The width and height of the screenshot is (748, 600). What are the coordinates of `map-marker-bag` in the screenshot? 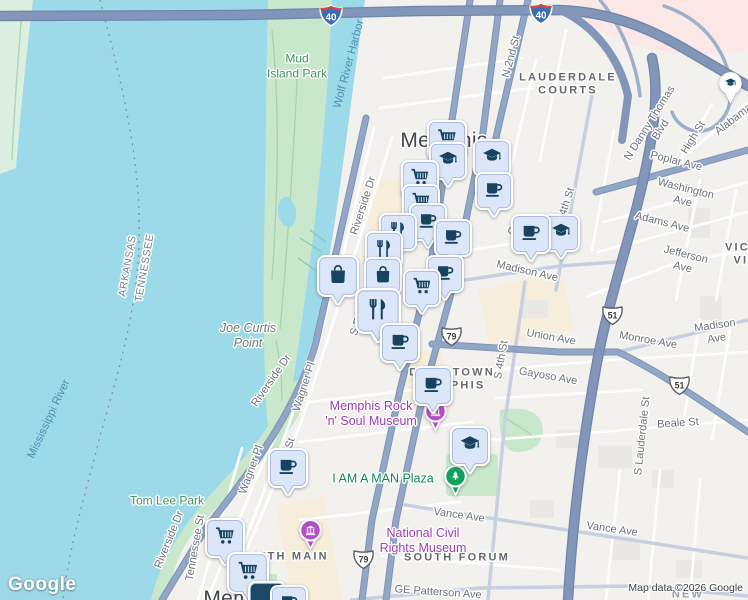 It's located at (338, 280).